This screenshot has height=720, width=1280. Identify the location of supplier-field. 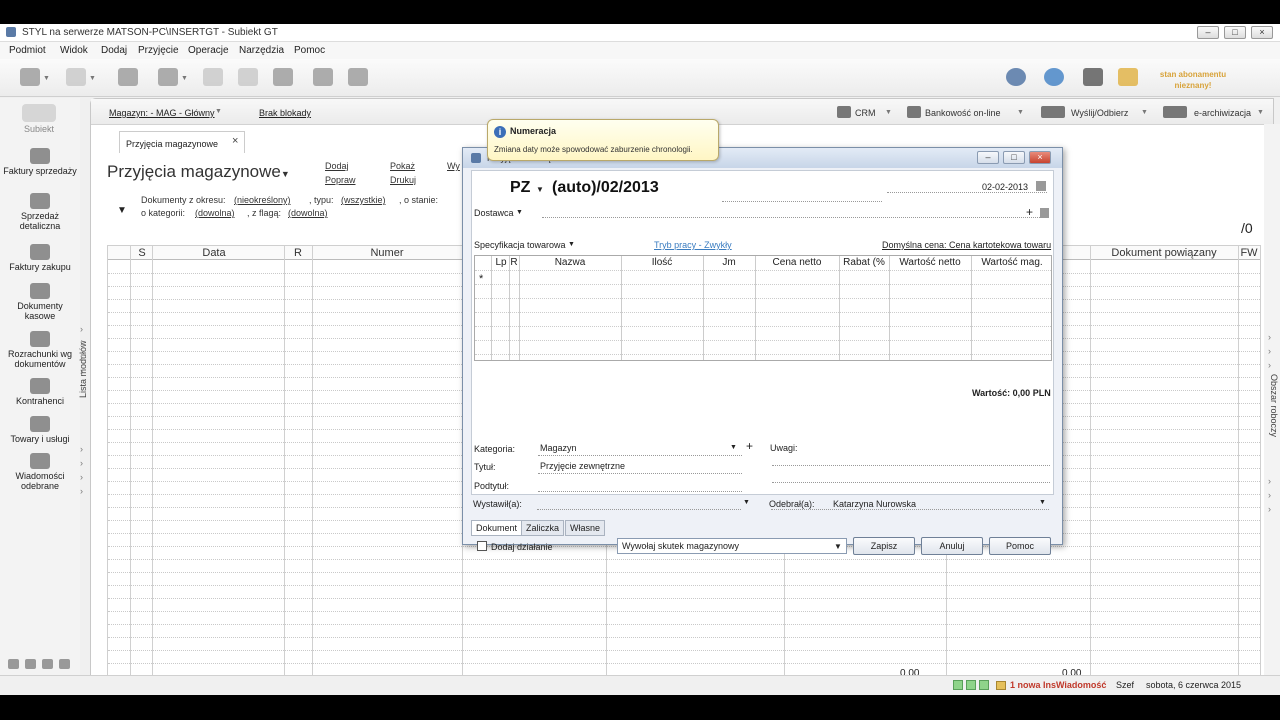
(792, 217).